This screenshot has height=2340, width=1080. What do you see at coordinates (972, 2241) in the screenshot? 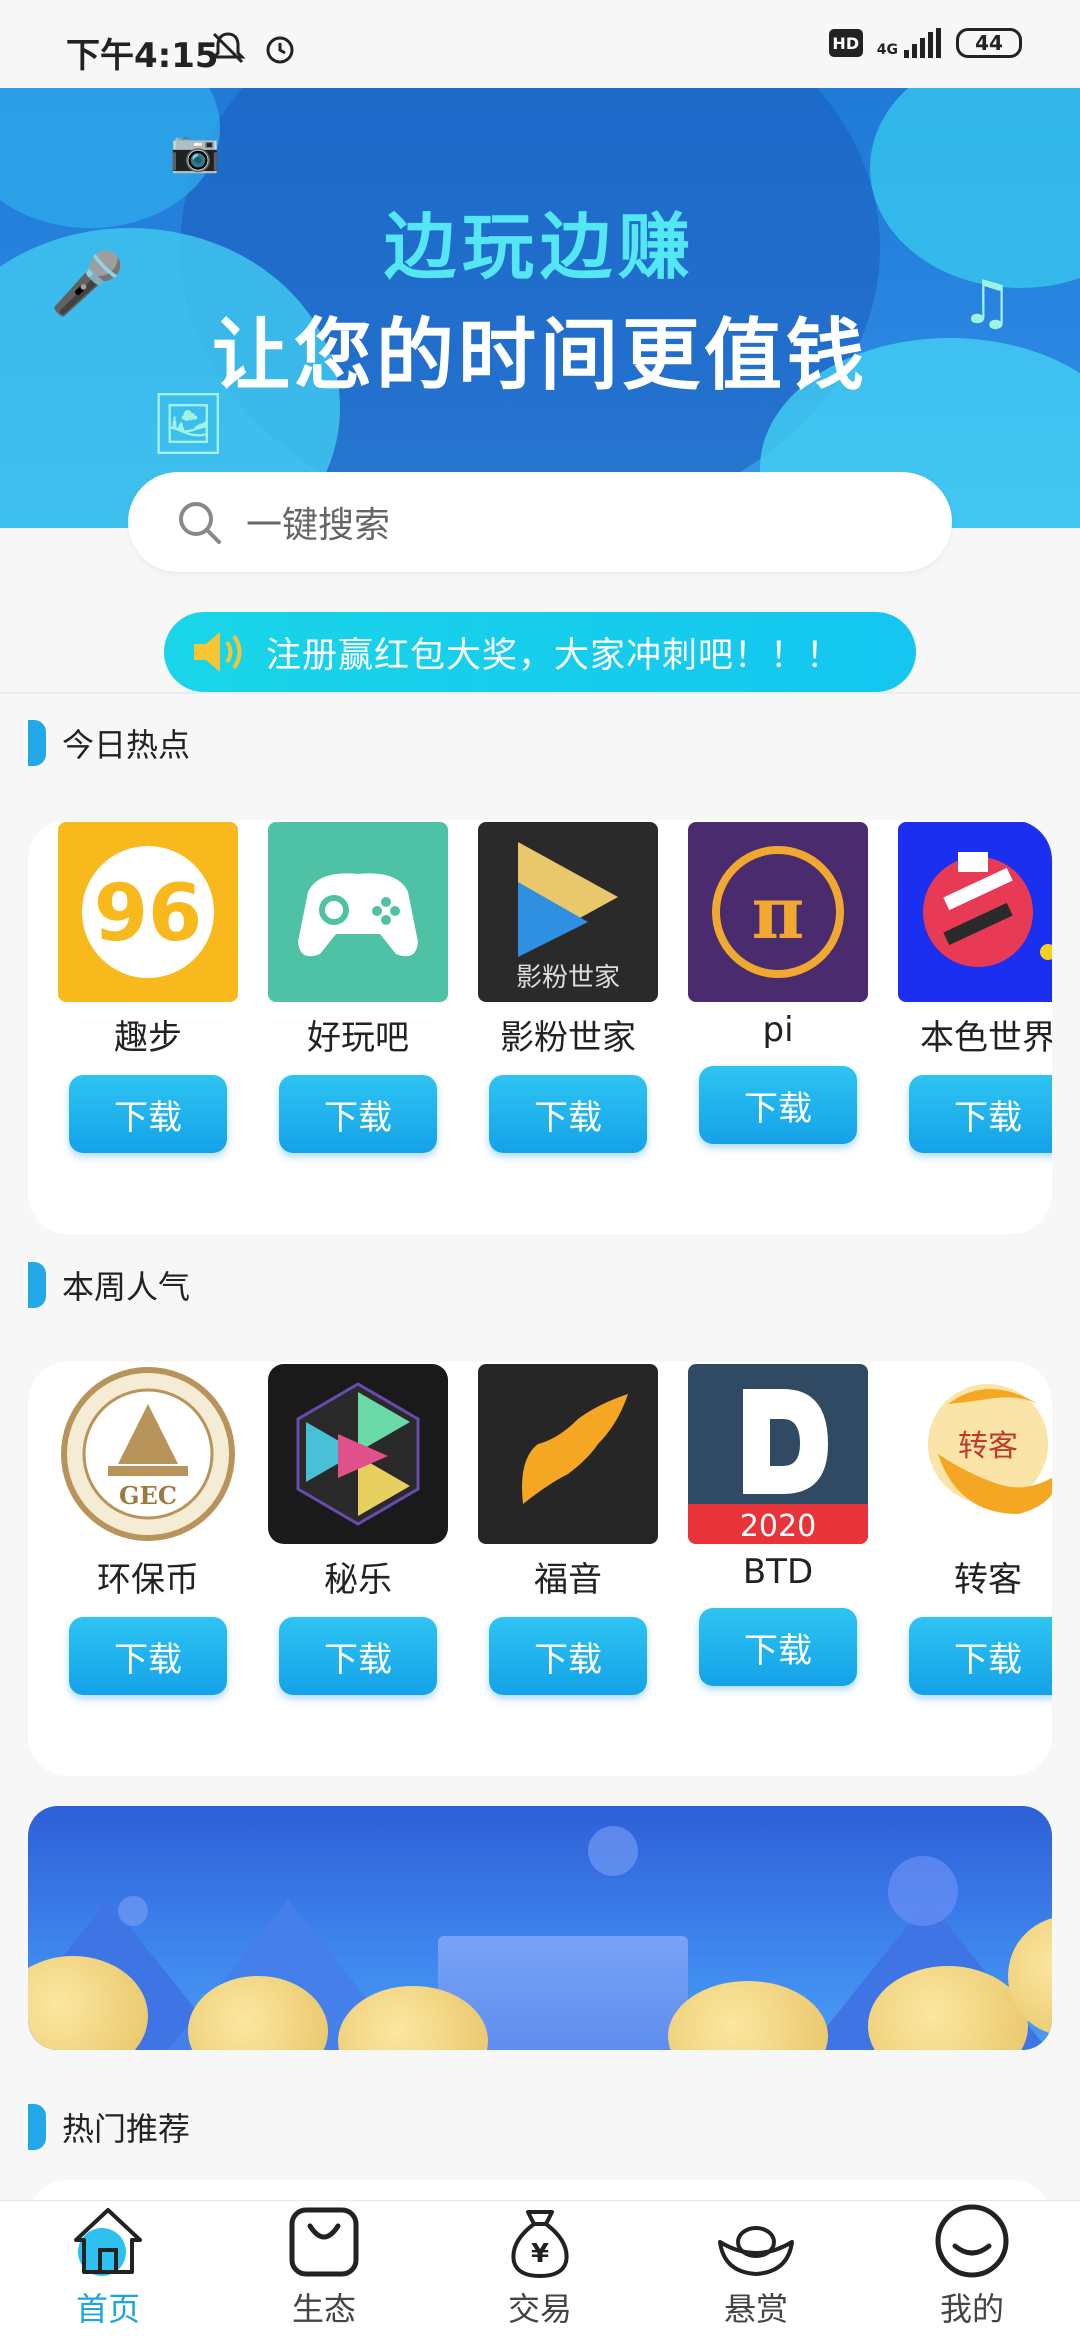
I see `smile-icon` at bounding box center [972, 2241].